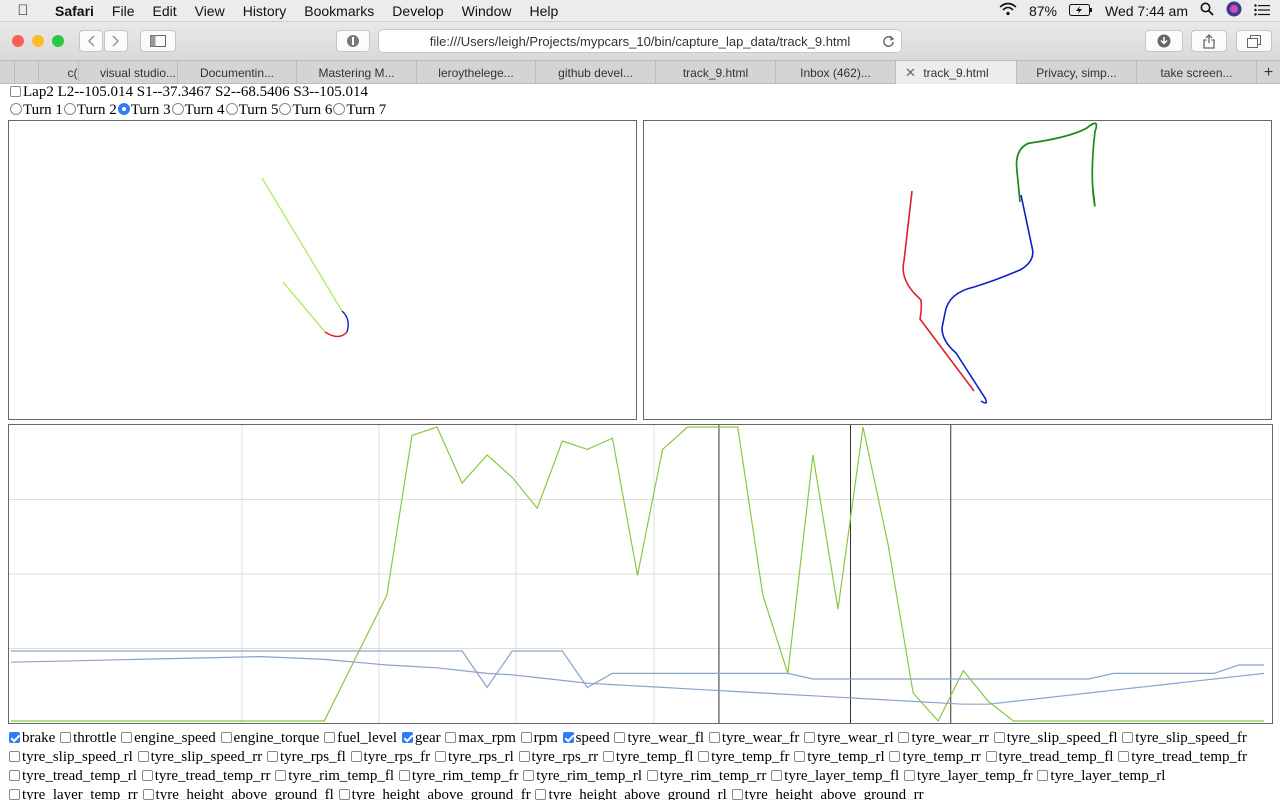 This screenshot has width=1280, height=800. I want to click on channel-option: brake, so click(31, 738).